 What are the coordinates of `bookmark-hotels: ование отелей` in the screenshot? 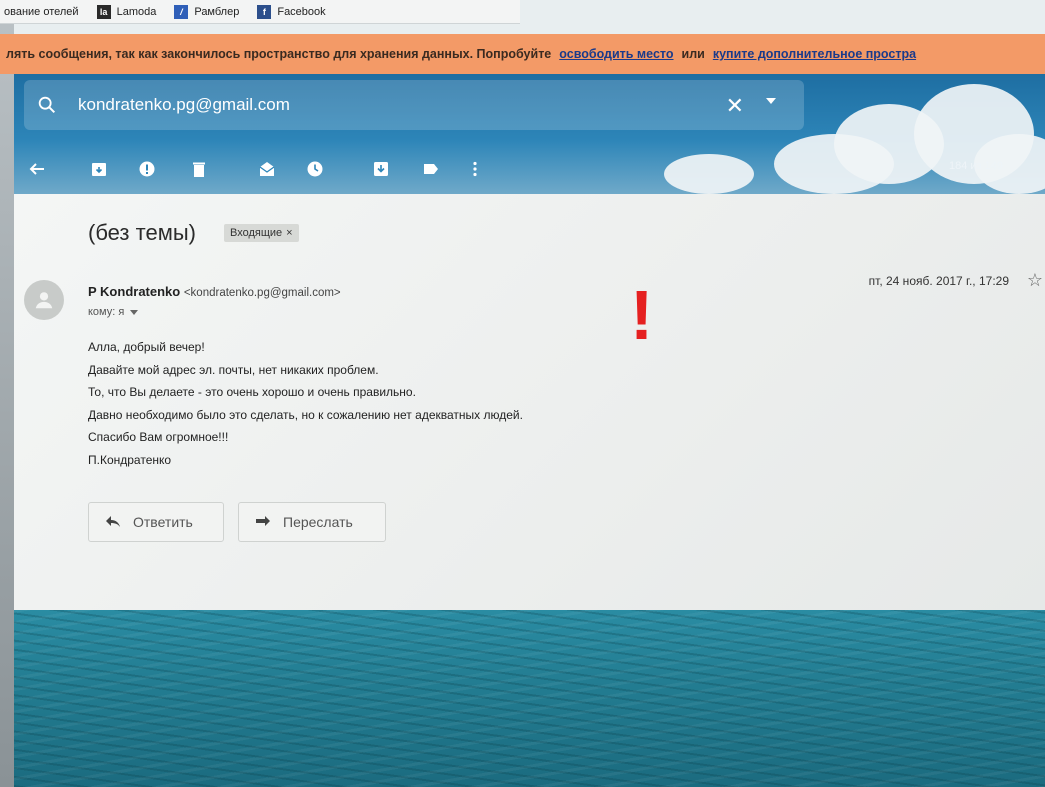 It's located at (41, 12).